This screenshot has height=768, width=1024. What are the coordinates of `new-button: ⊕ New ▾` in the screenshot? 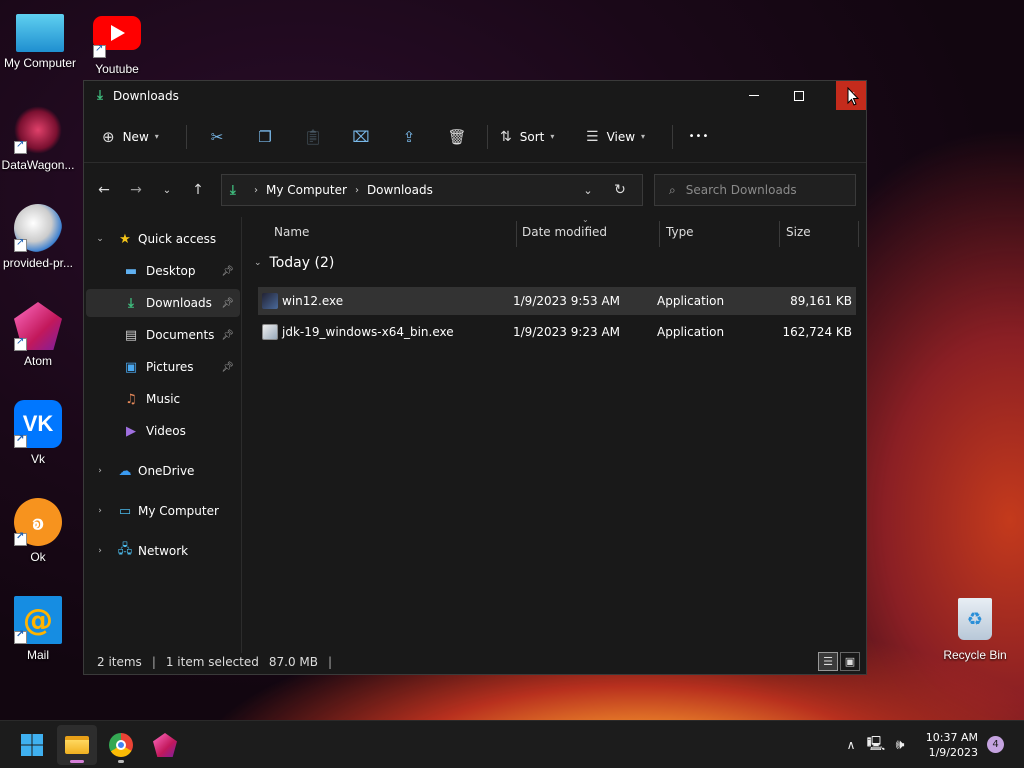 It's located at (141, 137).